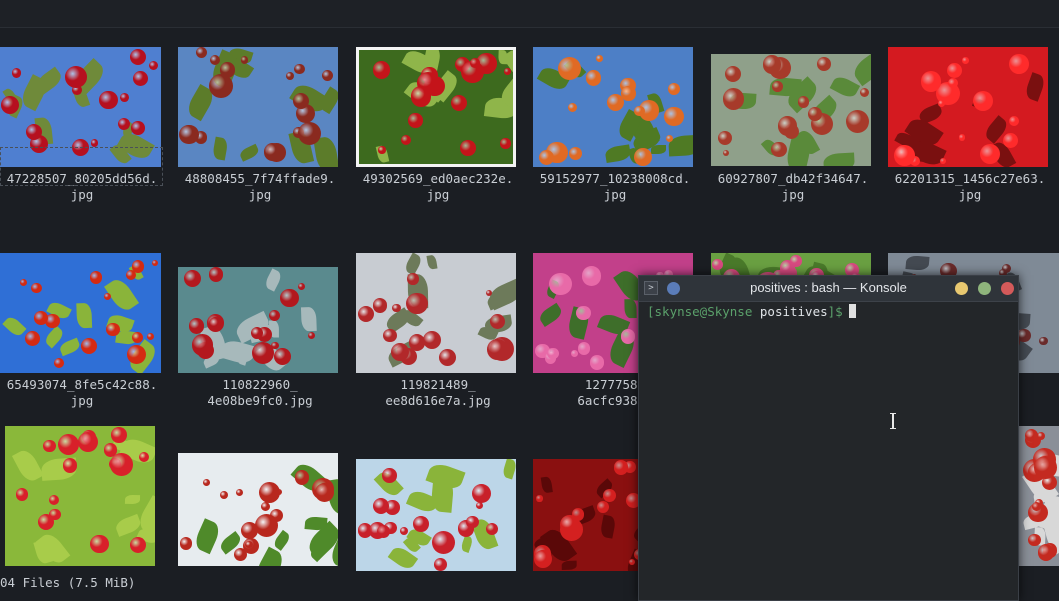  I want to click on file-name-label: 110822960_ 4e08be9fc0.jpg, so click(260, 393).